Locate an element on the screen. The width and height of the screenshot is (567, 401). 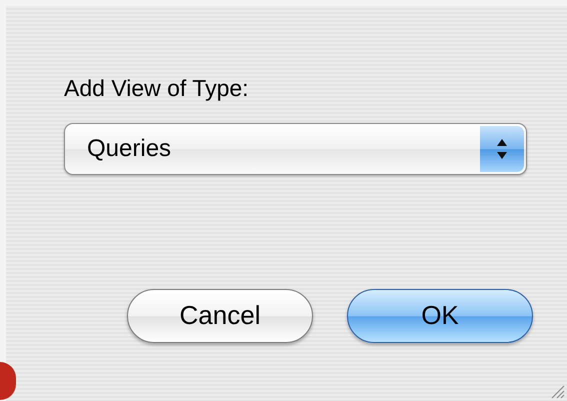
type-popup: Queries is located at coordinates (295, 148).